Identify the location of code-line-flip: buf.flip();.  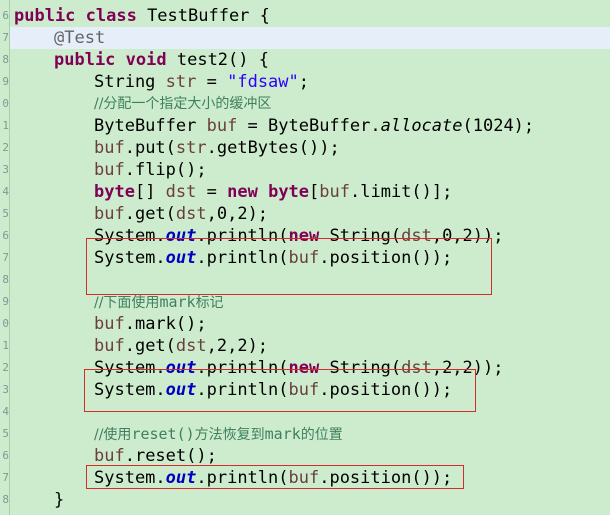
(150, 170).